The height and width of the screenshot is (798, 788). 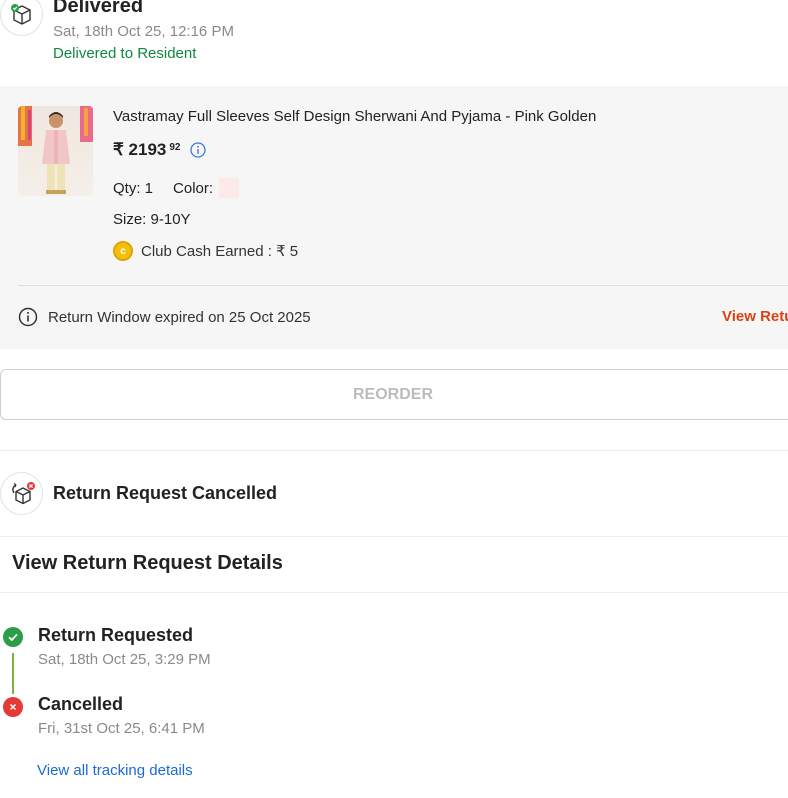 What do you see at coordinates (394, 394) in the screenshot?
I see `reorder-button: REORDER` at bounding box center [394, 394].